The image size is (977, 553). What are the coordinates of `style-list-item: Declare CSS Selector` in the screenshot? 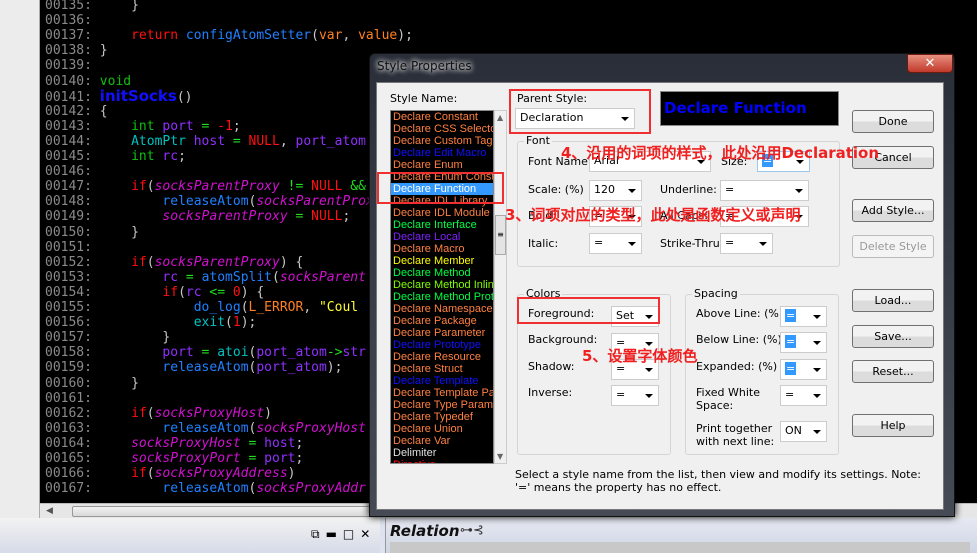 It's located at (442, 129).